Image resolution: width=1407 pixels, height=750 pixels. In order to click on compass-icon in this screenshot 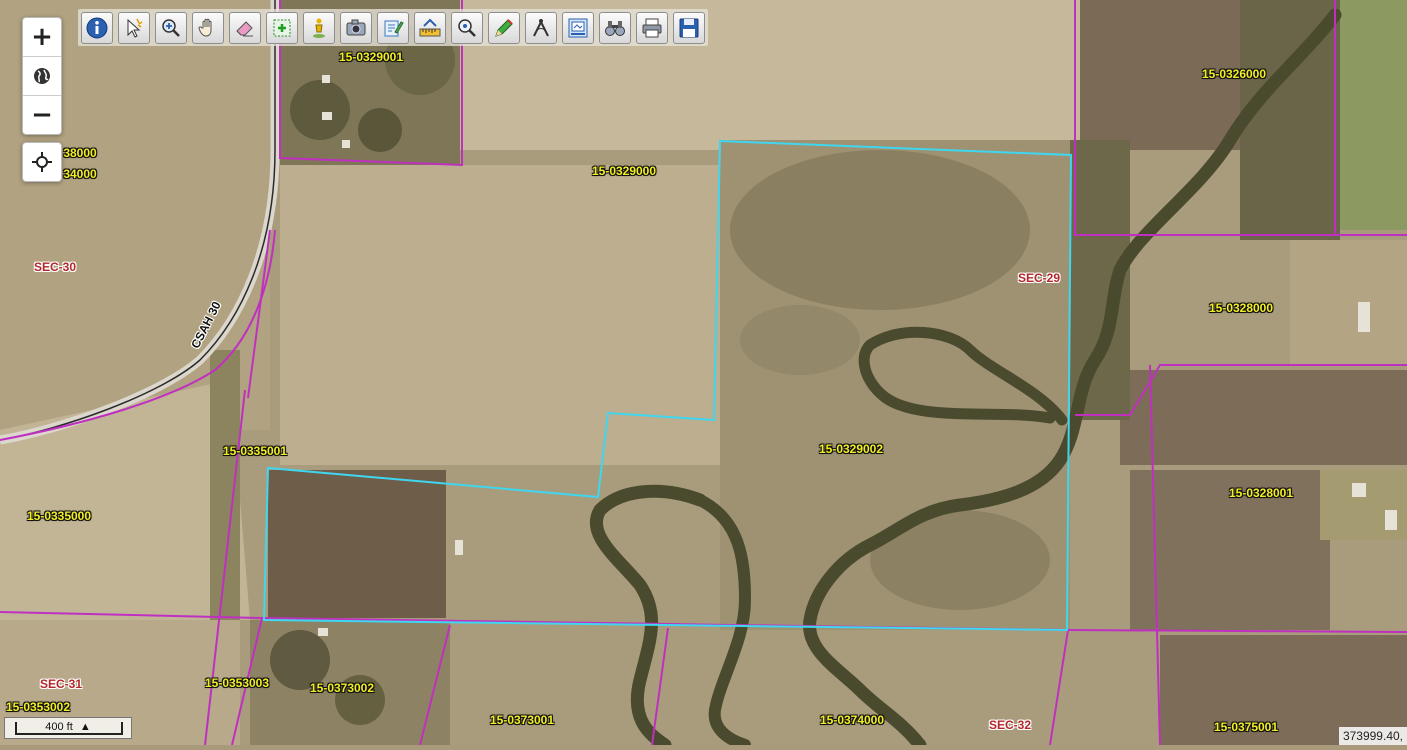, I will do `click(541, 27)`.